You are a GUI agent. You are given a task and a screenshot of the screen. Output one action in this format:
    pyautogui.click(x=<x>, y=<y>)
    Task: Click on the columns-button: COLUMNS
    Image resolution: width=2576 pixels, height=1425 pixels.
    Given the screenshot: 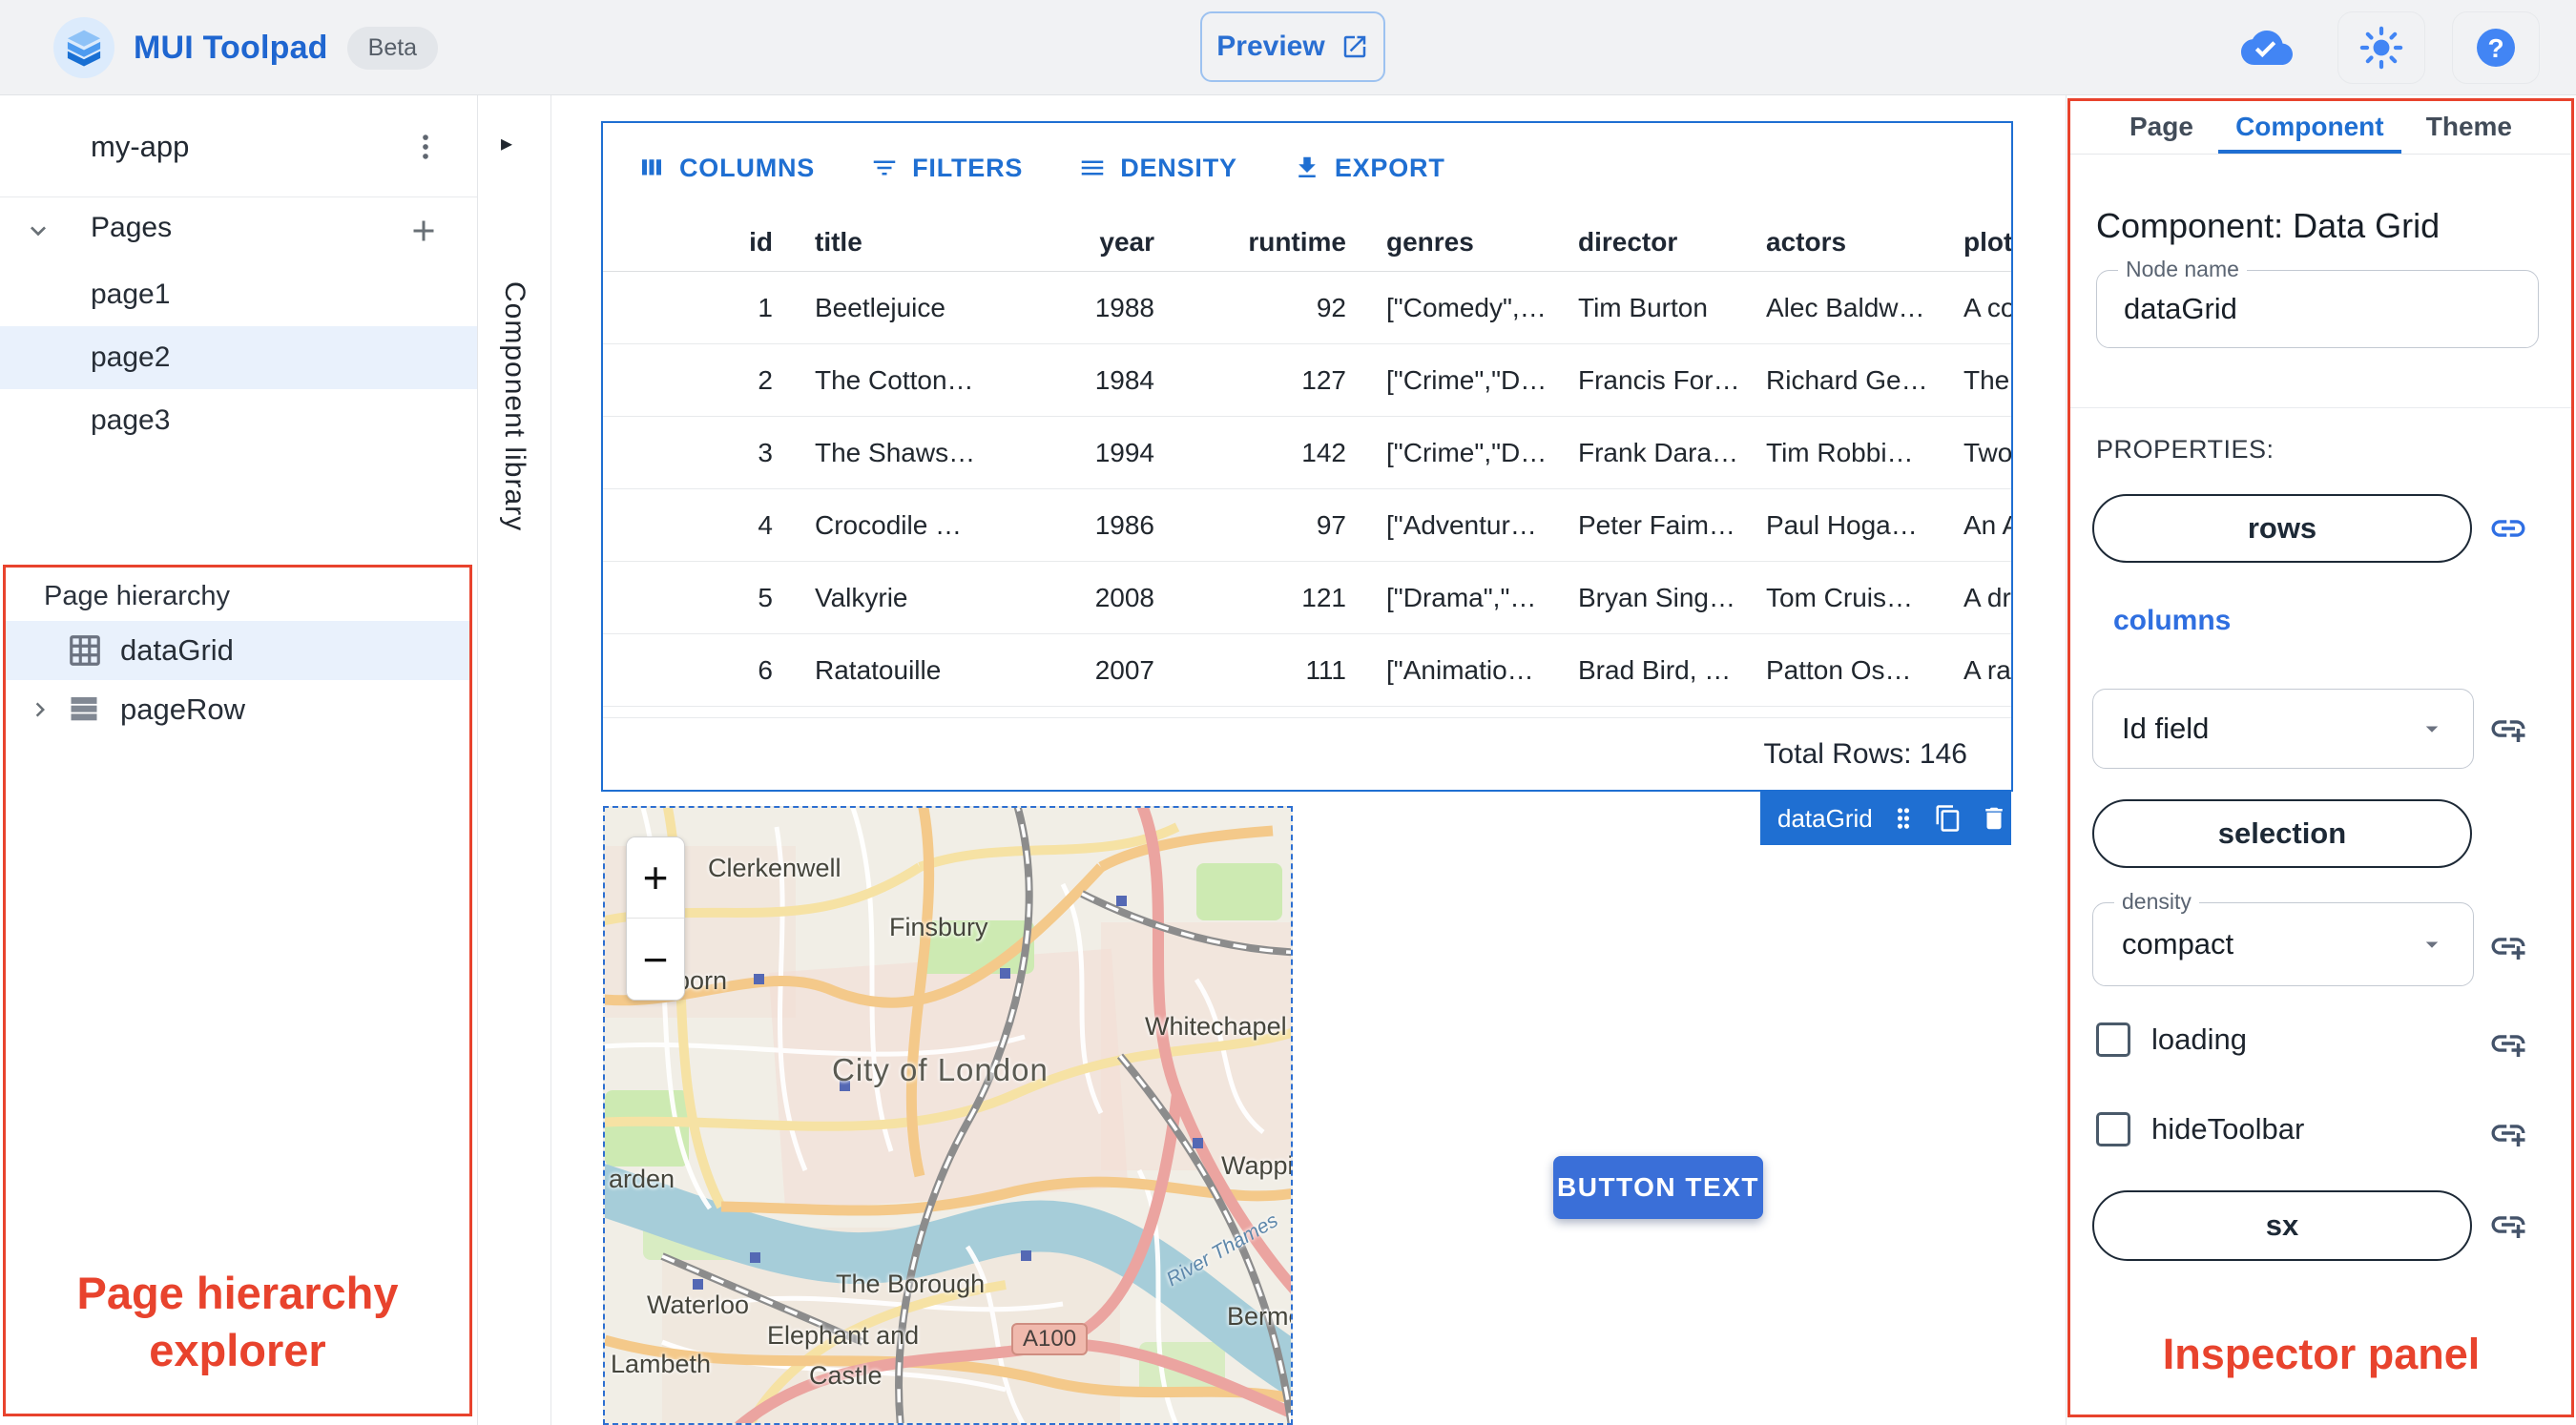 What is the action you would take?
    pyautogui.click(x=726, y=168)
    